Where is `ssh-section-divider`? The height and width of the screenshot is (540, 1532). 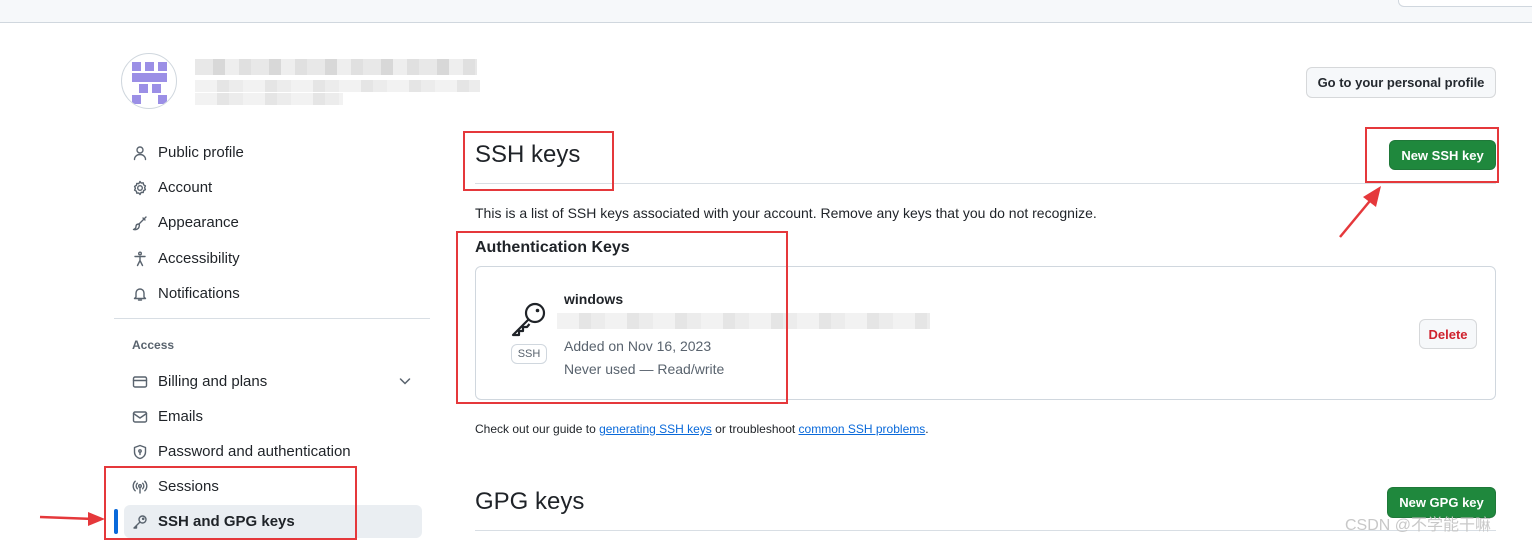 ssh-section-divider is located at coordinates (985, 183).